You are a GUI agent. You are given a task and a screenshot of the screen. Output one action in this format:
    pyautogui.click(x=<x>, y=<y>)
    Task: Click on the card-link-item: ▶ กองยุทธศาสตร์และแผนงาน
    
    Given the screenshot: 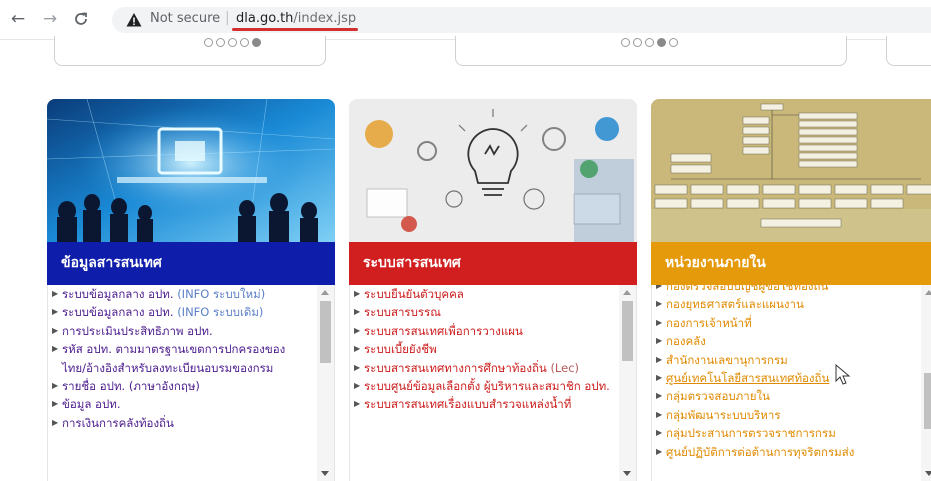 What is the action you would take?
    pyautogui.click(x=791, y=304)
    